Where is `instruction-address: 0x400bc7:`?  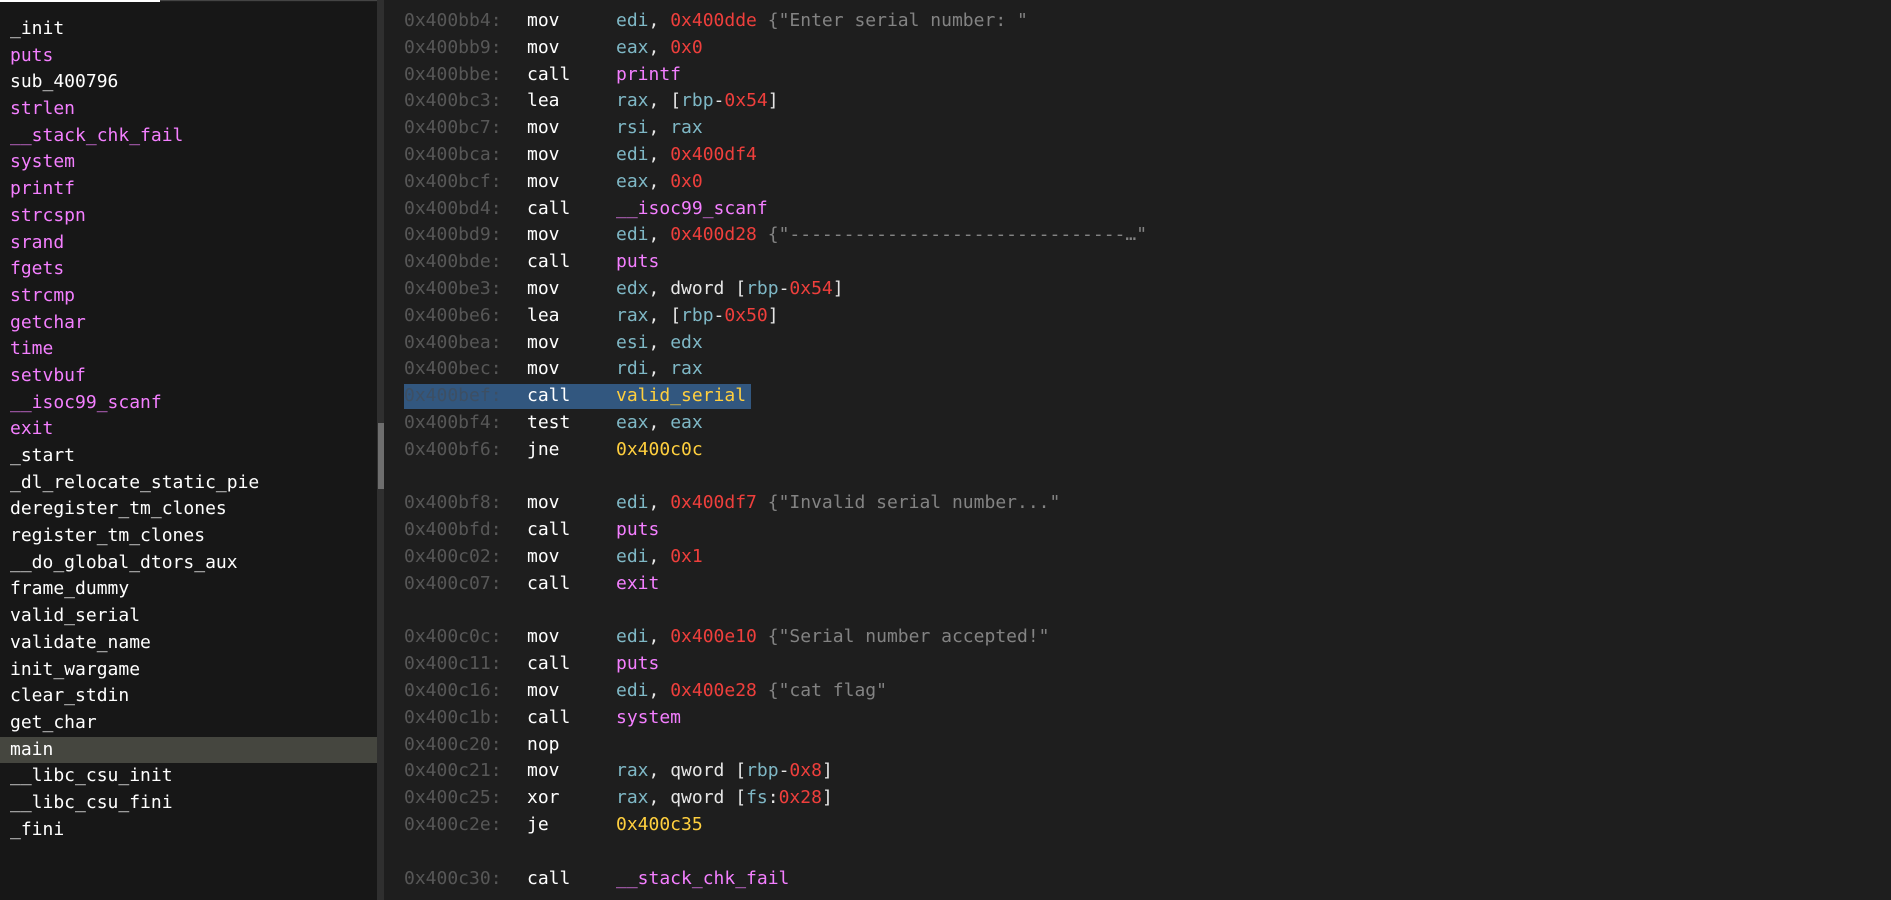 instruction-address: 0x400bc7: is located at coordinates (453, 128).